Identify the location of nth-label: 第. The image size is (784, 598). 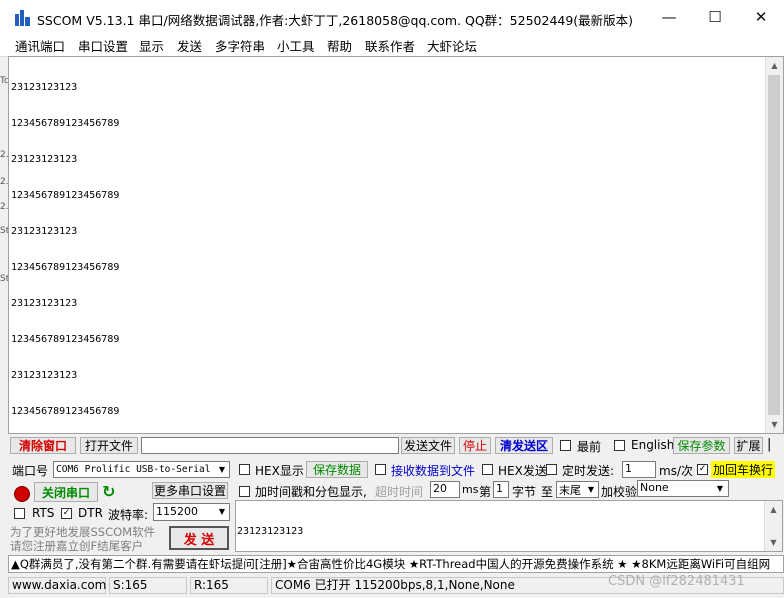
(485, 492).